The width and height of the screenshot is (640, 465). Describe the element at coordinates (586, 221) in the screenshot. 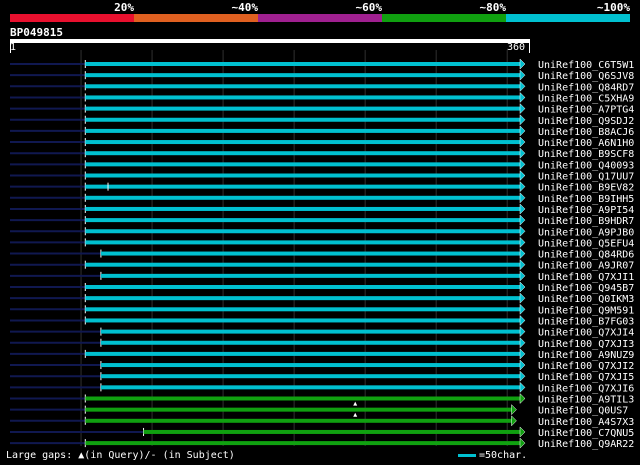

I see `hit-name-link: UniRef100_B9HDR7` at that location.